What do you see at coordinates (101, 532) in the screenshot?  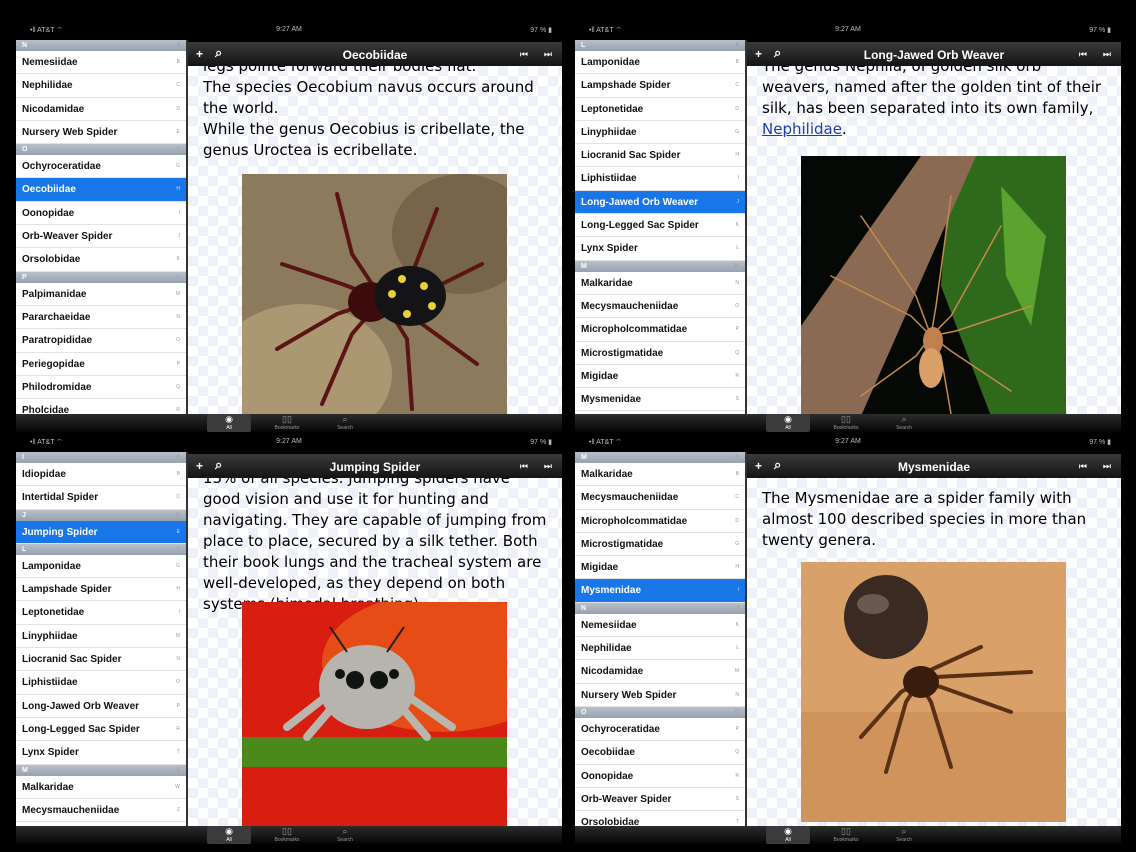 I see `list-item-selected: Jumping Spider E` at bounding box center [101, 532].